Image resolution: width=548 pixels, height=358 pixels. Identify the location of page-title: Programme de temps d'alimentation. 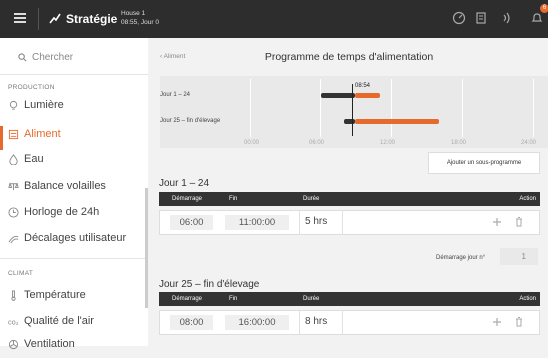
(349, 57).